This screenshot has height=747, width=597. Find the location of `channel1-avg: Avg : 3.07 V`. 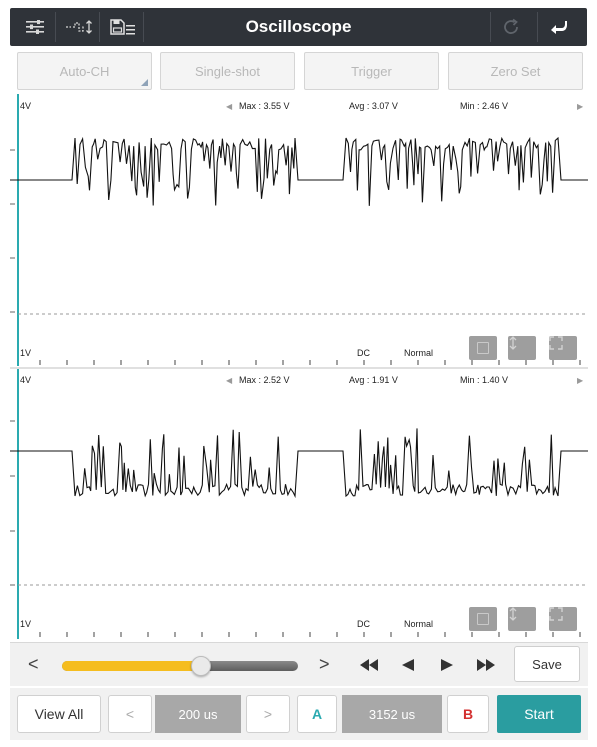

channel1-avg: Avg : 3.07 V is located at coordinates (373, 106).